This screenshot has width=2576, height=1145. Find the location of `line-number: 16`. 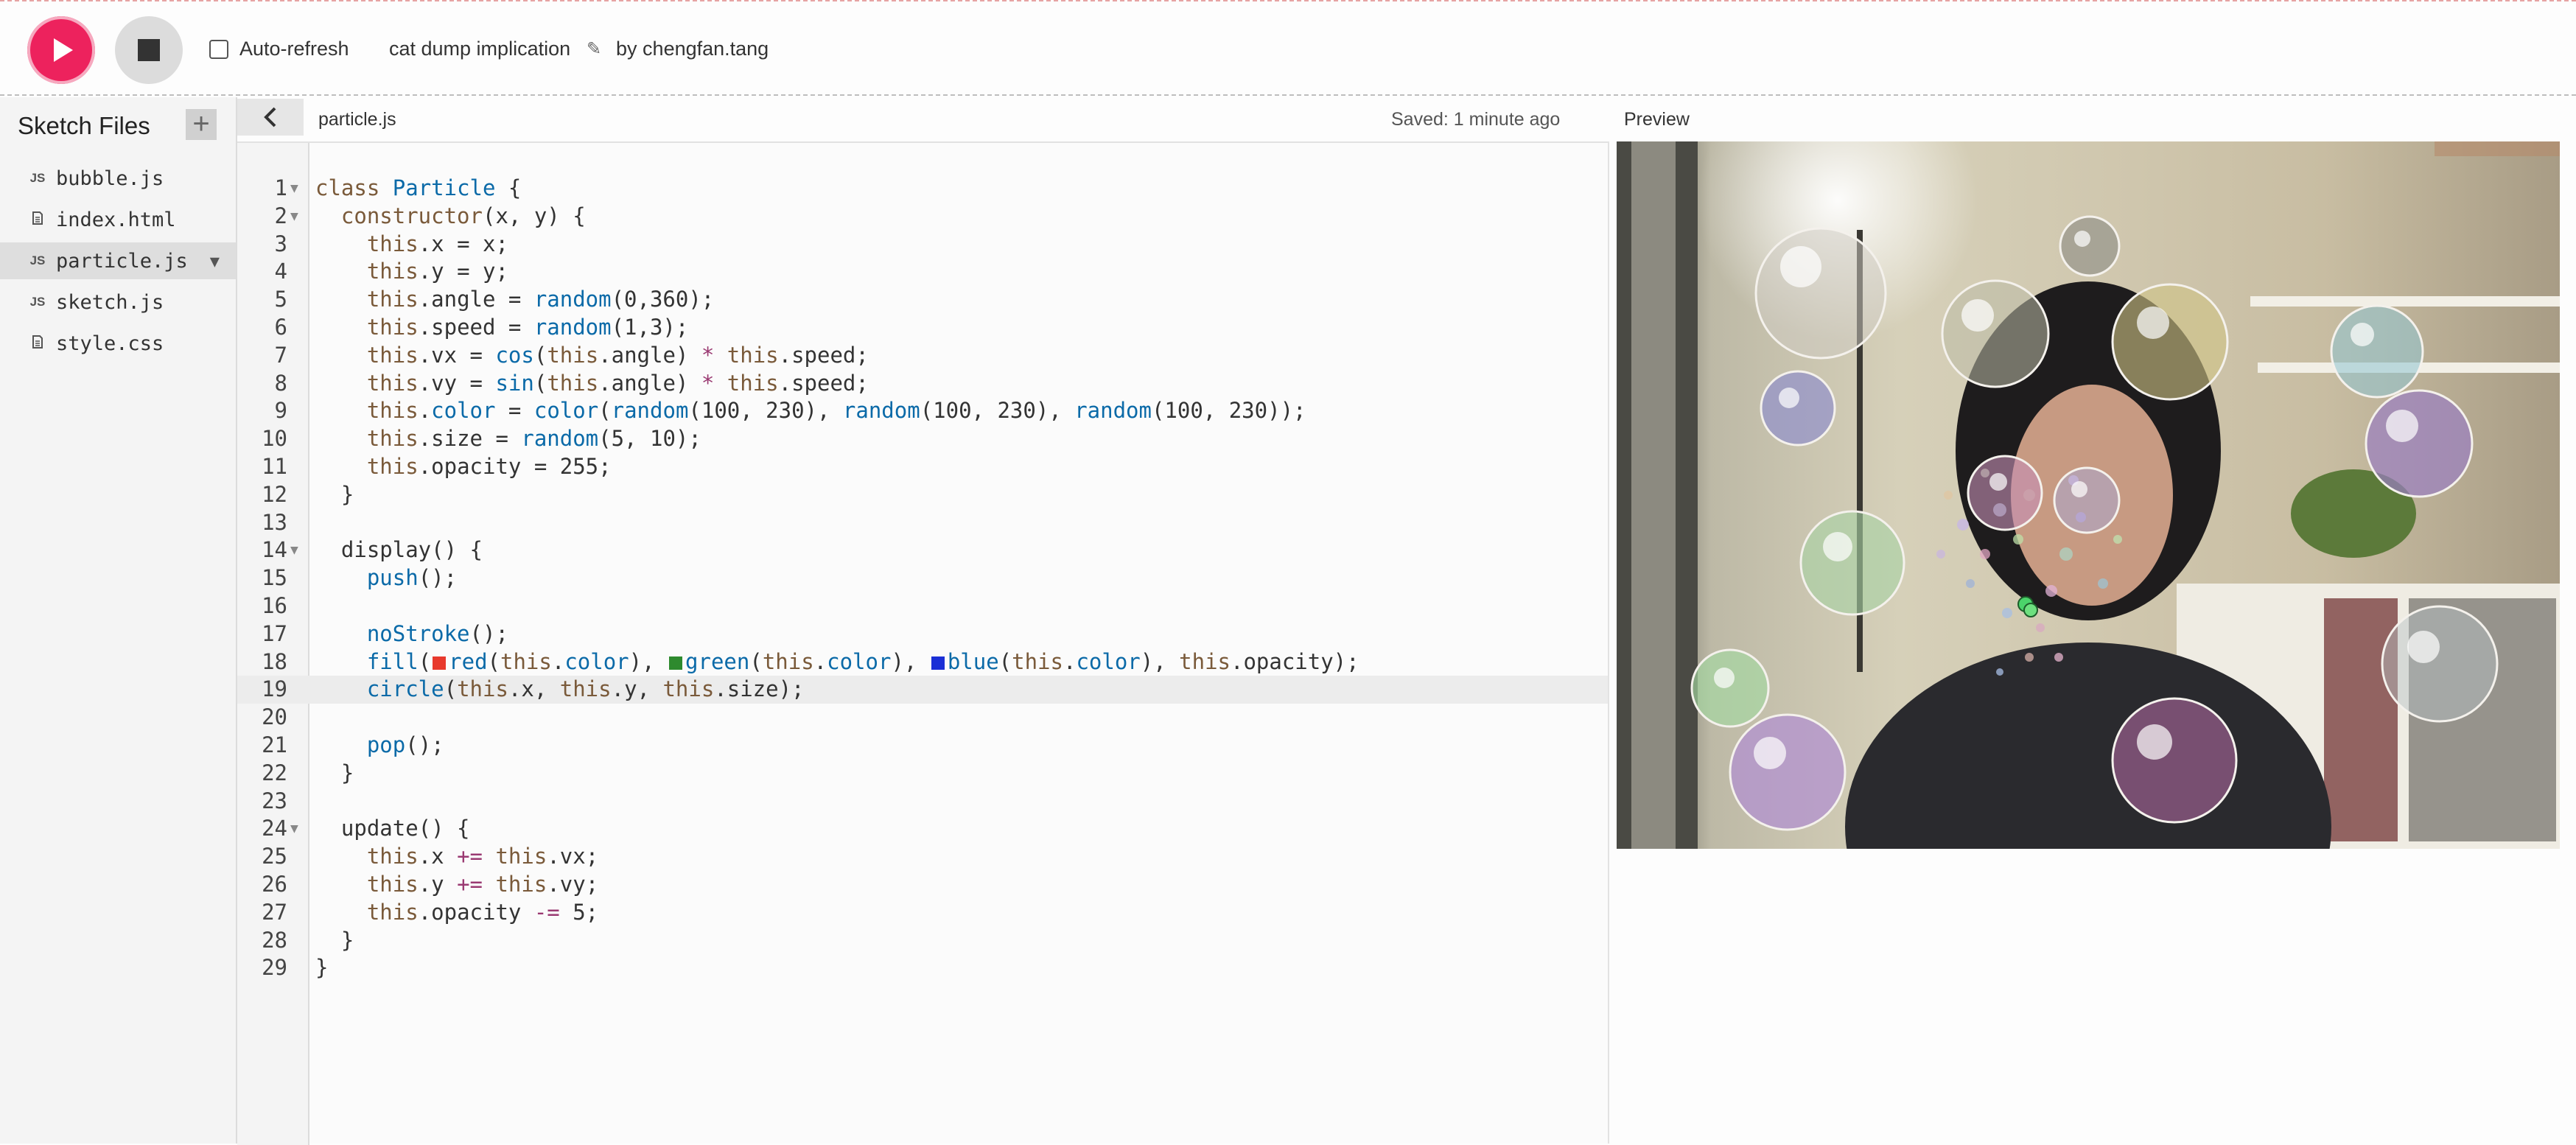

line-number: 16 is located at coordinates (274, 605).